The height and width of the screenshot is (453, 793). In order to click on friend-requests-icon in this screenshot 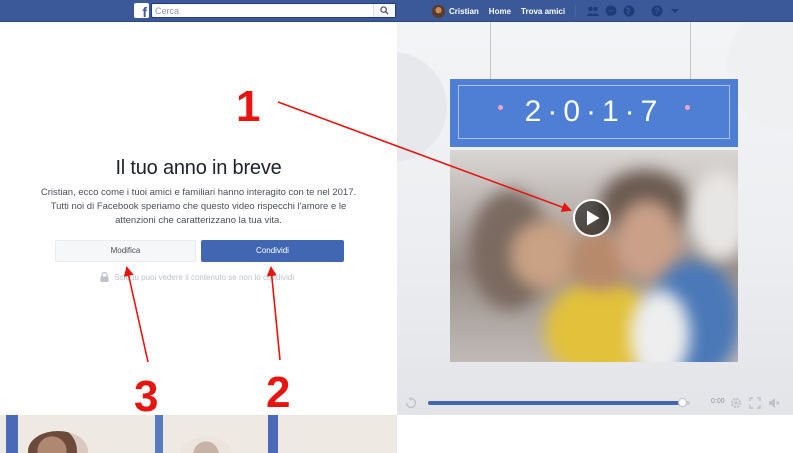, I will do `click(593, 11)`.